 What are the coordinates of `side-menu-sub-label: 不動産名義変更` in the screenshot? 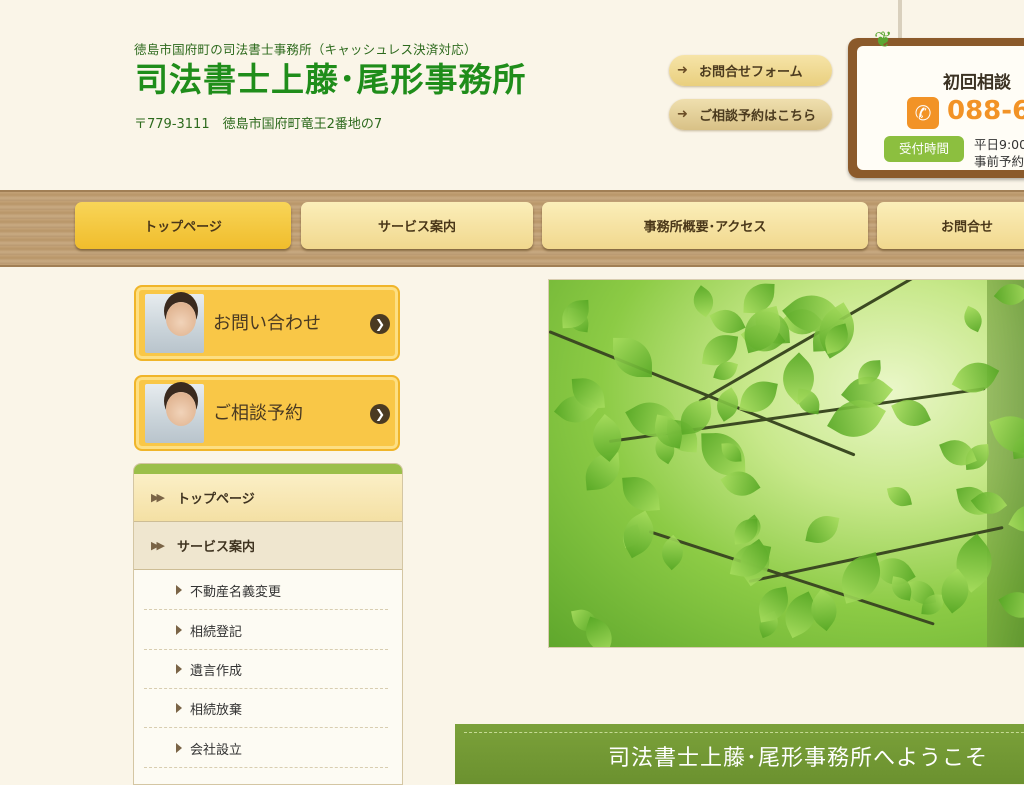 It's located at (236, 592).